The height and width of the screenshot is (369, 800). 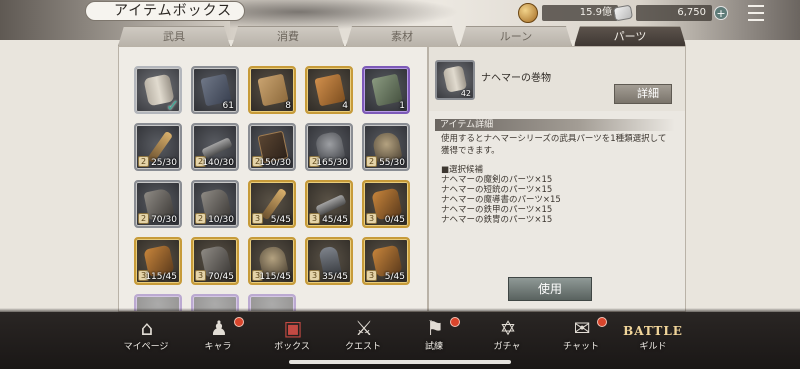 I want to click on menu-icon, so click(x=756, y=13).